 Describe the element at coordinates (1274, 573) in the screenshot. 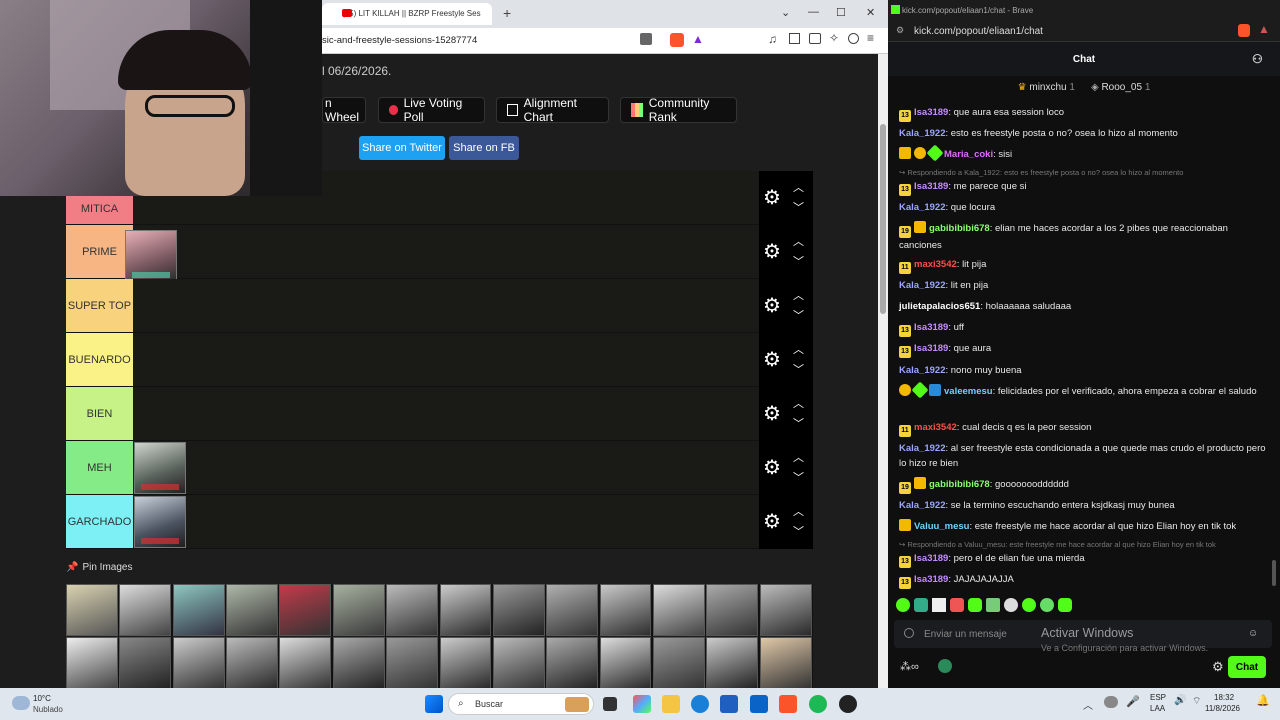

I see `chat-scrollbar` at that location.